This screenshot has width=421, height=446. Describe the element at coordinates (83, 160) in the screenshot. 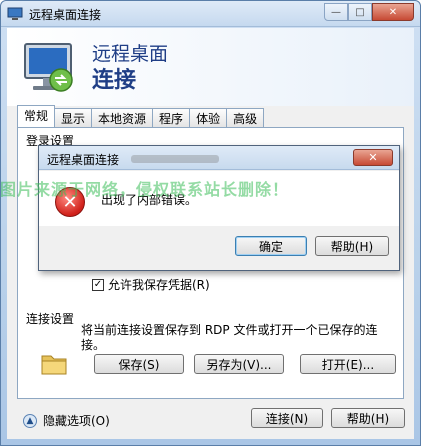

I see `error-dialog-title: 远程桌面连接` at that location.